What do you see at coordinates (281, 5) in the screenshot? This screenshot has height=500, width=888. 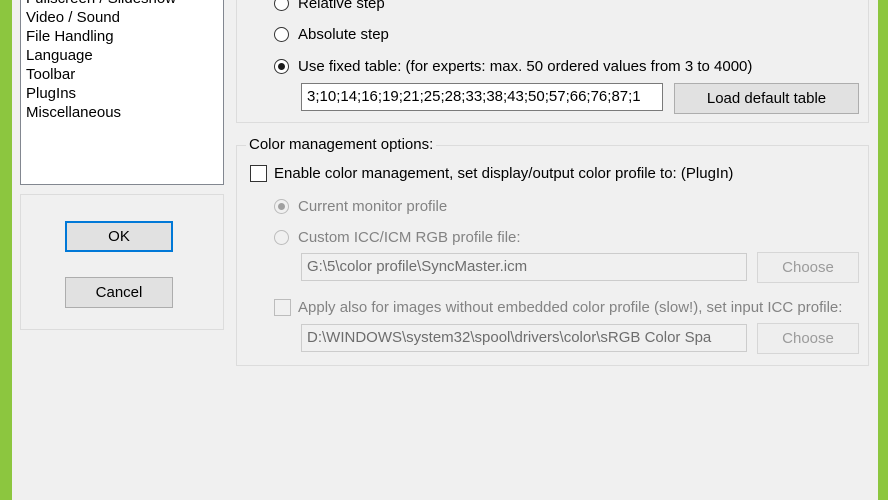 I see `relative-step-radio` at bounding box center [281, 5].